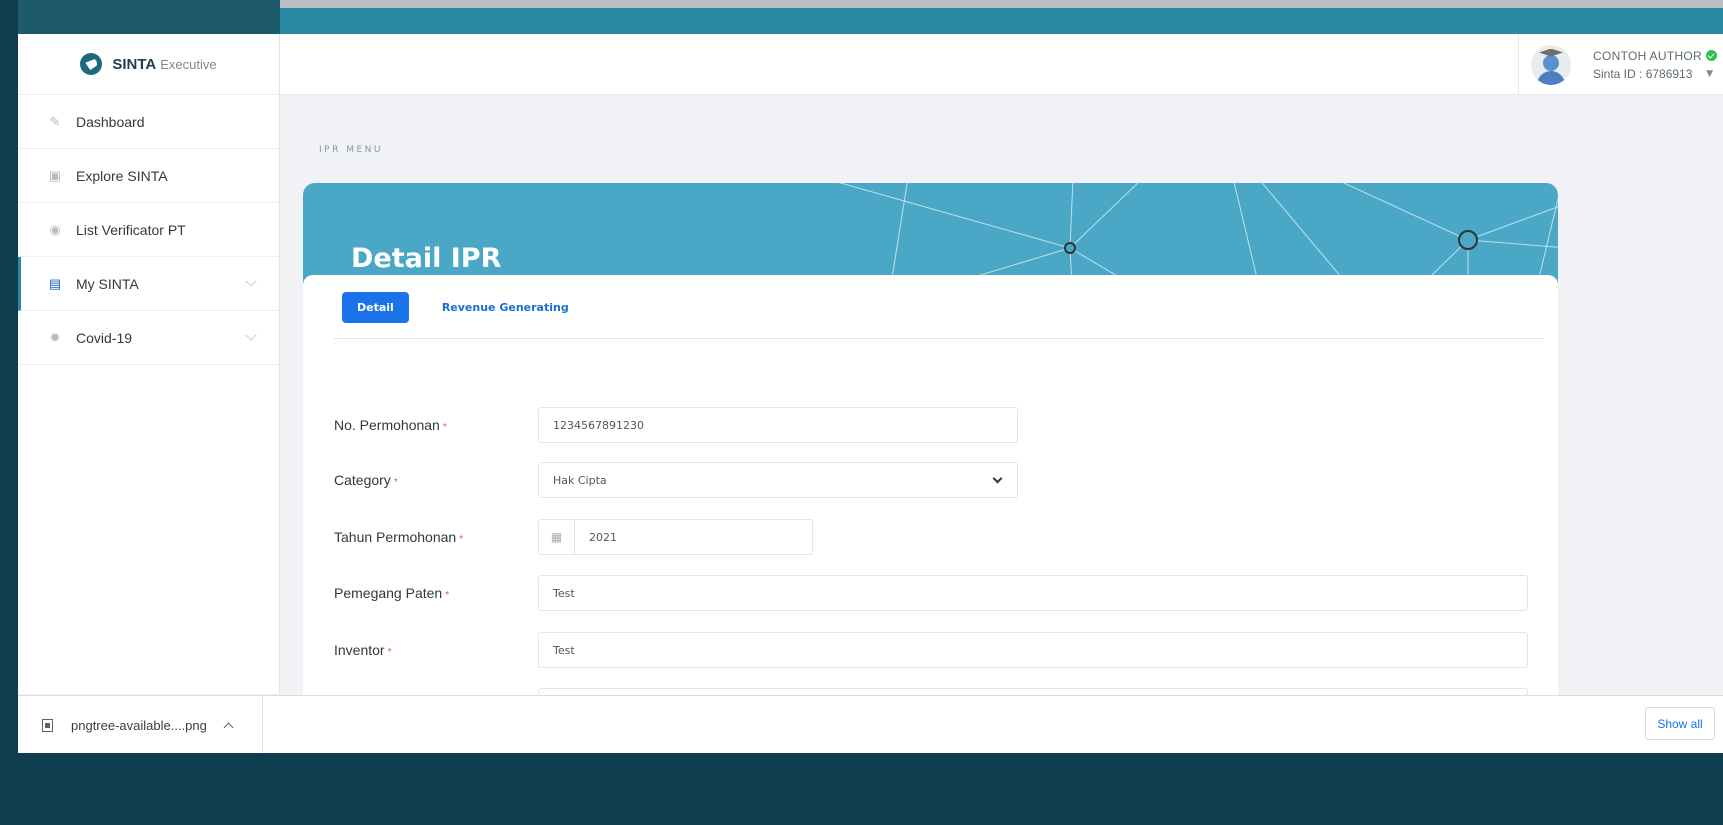 The height and width of the screenshot is (825, 1723). Describe the element at coordinates (1648, 55) in the screenshot. I see `user-name: CONTOH AUTHOR` at that location.